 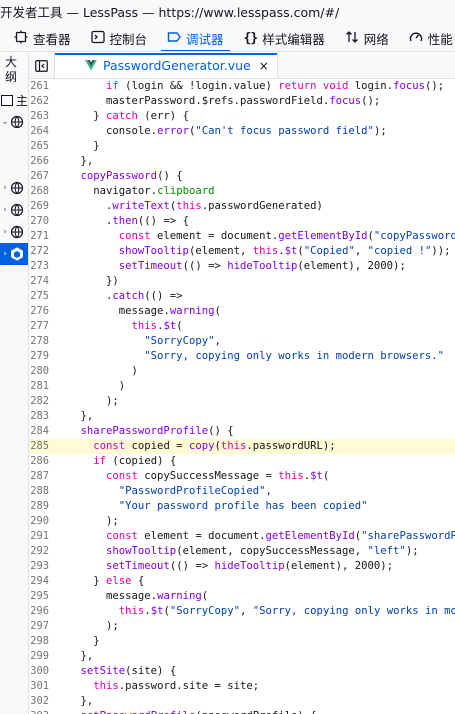 I want to click on line-number: 277, so click(x=39, y=326).